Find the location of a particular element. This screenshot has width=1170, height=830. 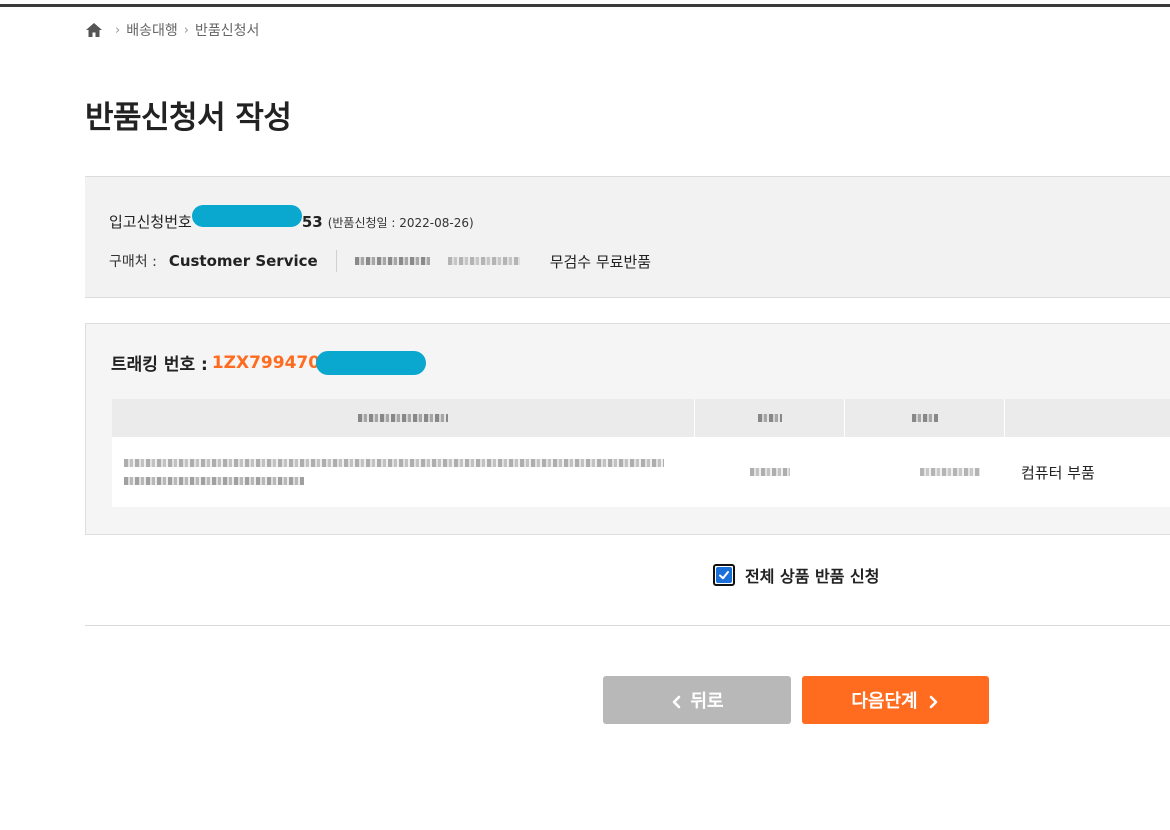

chevron-left-icon is located at coordinates (677, 701).